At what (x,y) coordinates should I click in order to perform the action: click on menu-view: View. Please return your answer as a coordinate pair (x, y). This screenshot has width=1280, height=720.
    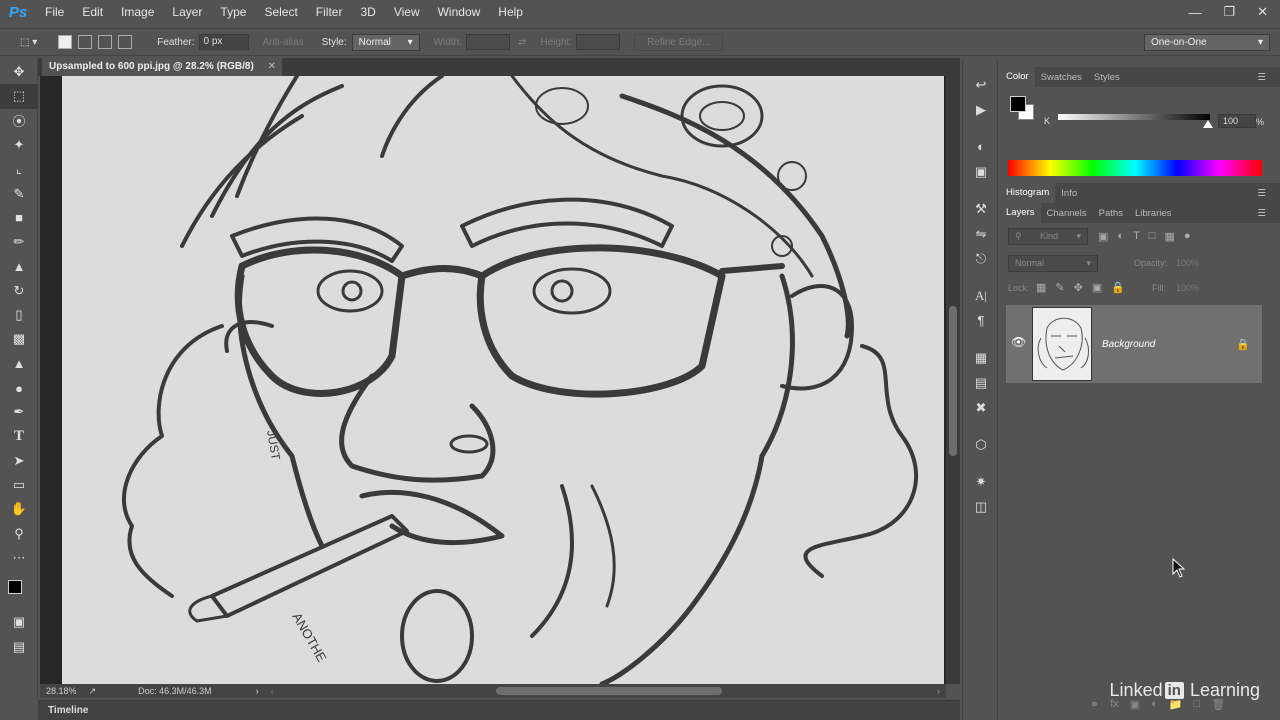
    Looking at the image, I should click on (407, 12).